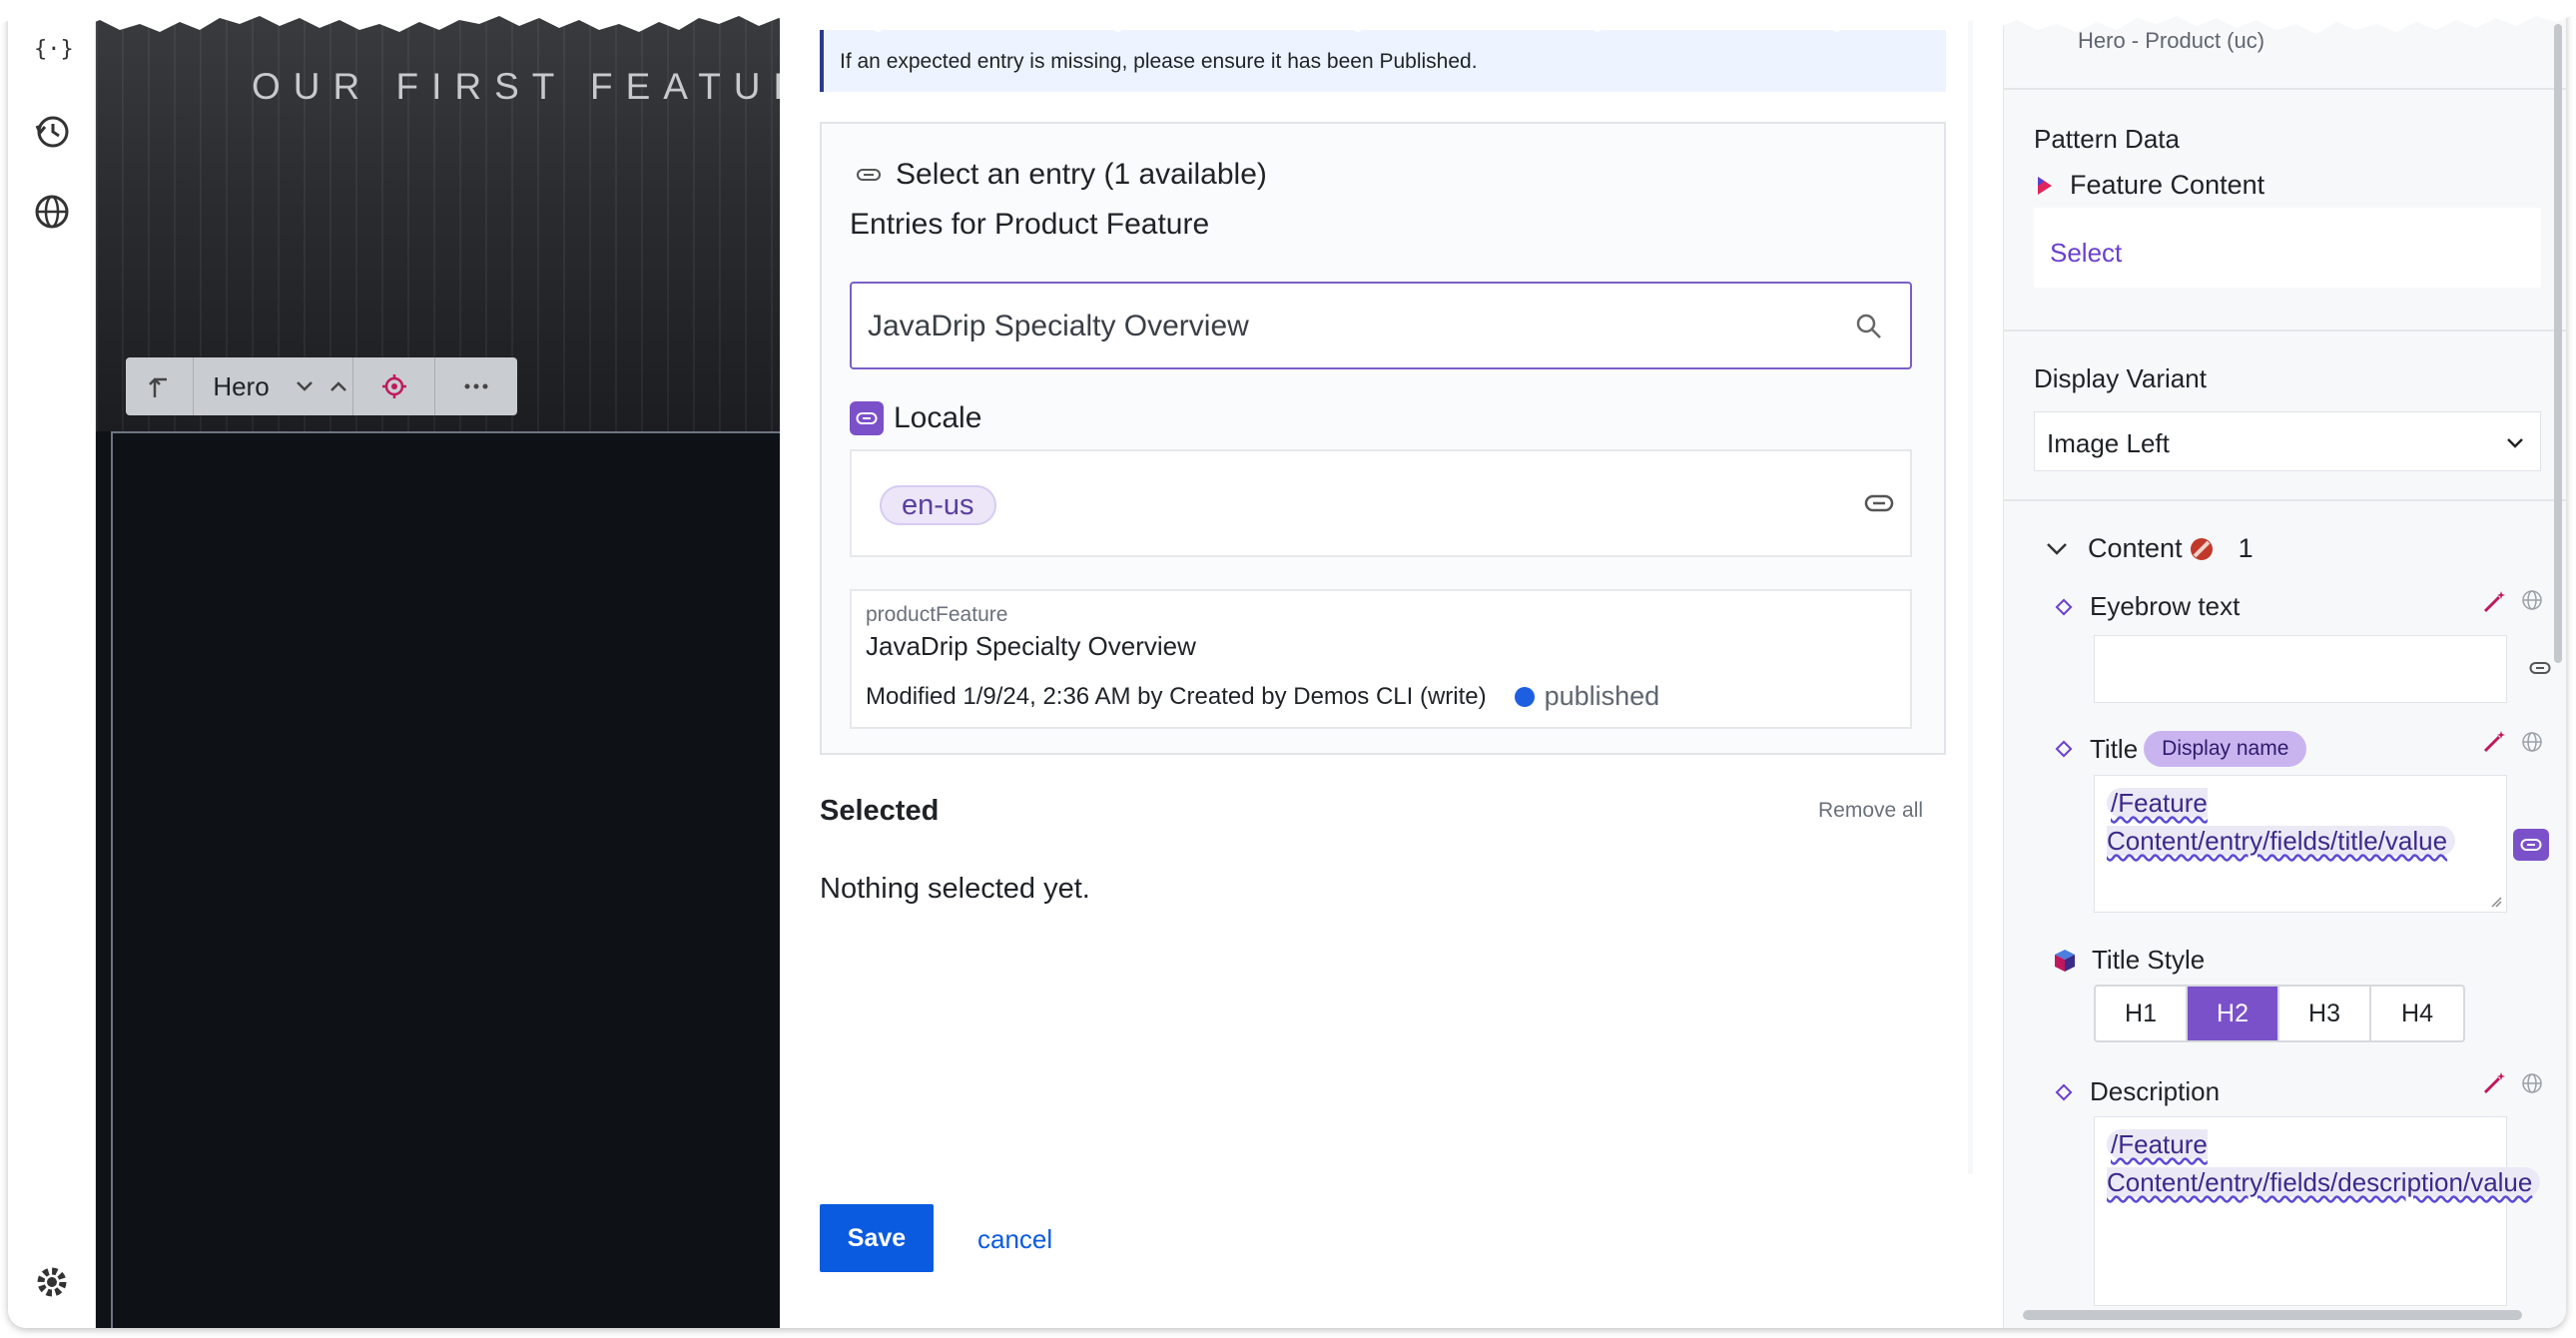 The image size is (2576, 1338). Describe the element at coordinates (938, 418) in the screenshot. I see `locale-label: Locale` at that location.